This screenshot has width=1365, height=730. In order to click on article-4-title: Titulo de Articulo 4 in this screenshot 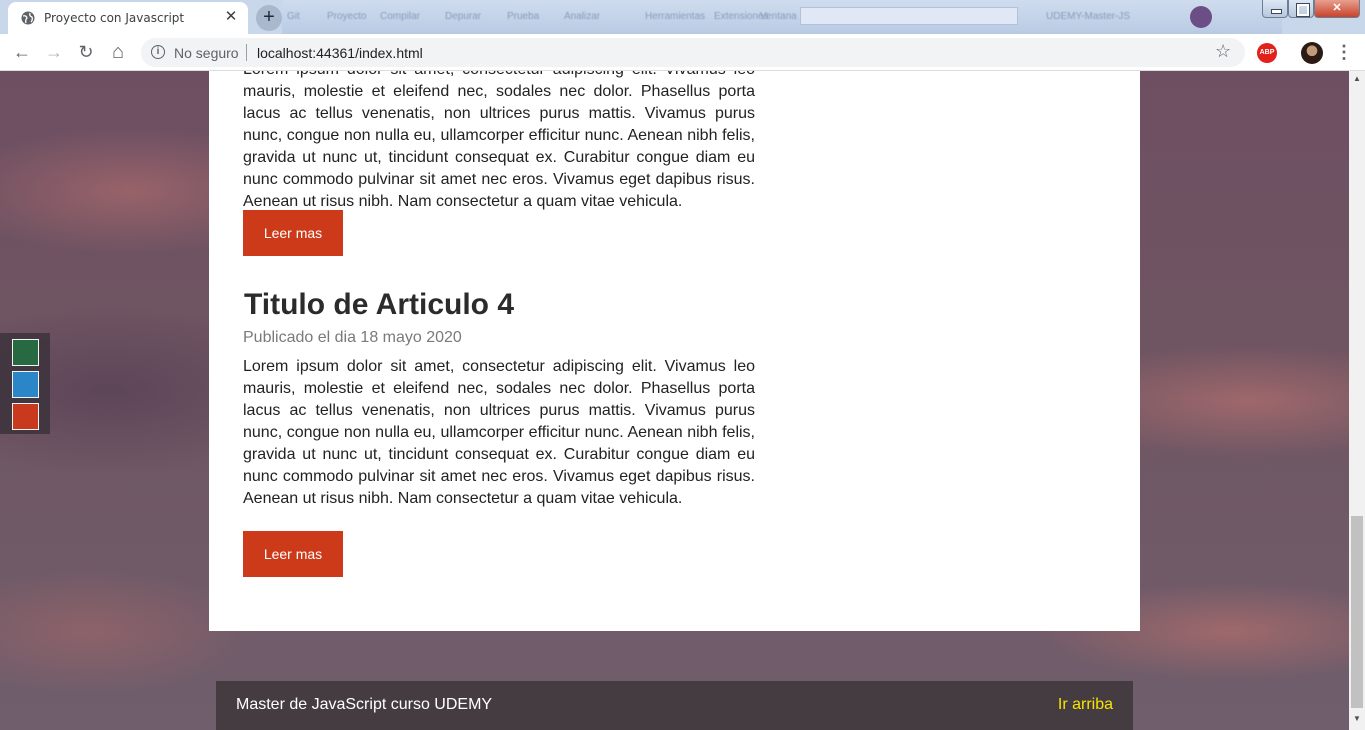, I will do `click(379, 304)`.